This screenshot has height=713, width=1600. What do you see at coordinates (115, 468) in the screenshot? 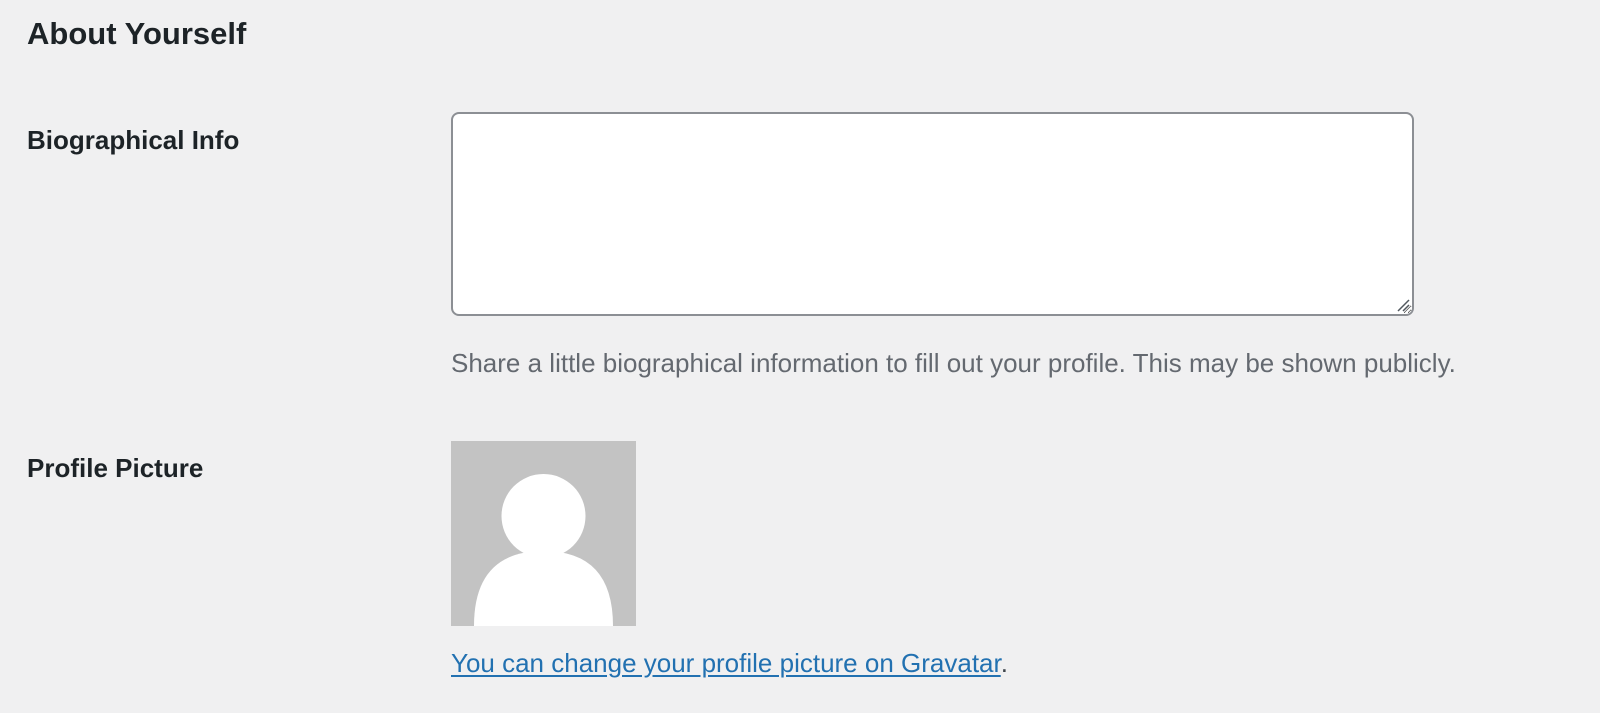
I see `profile-picture-label: Profile Picture` at bounding box center [115, 468].